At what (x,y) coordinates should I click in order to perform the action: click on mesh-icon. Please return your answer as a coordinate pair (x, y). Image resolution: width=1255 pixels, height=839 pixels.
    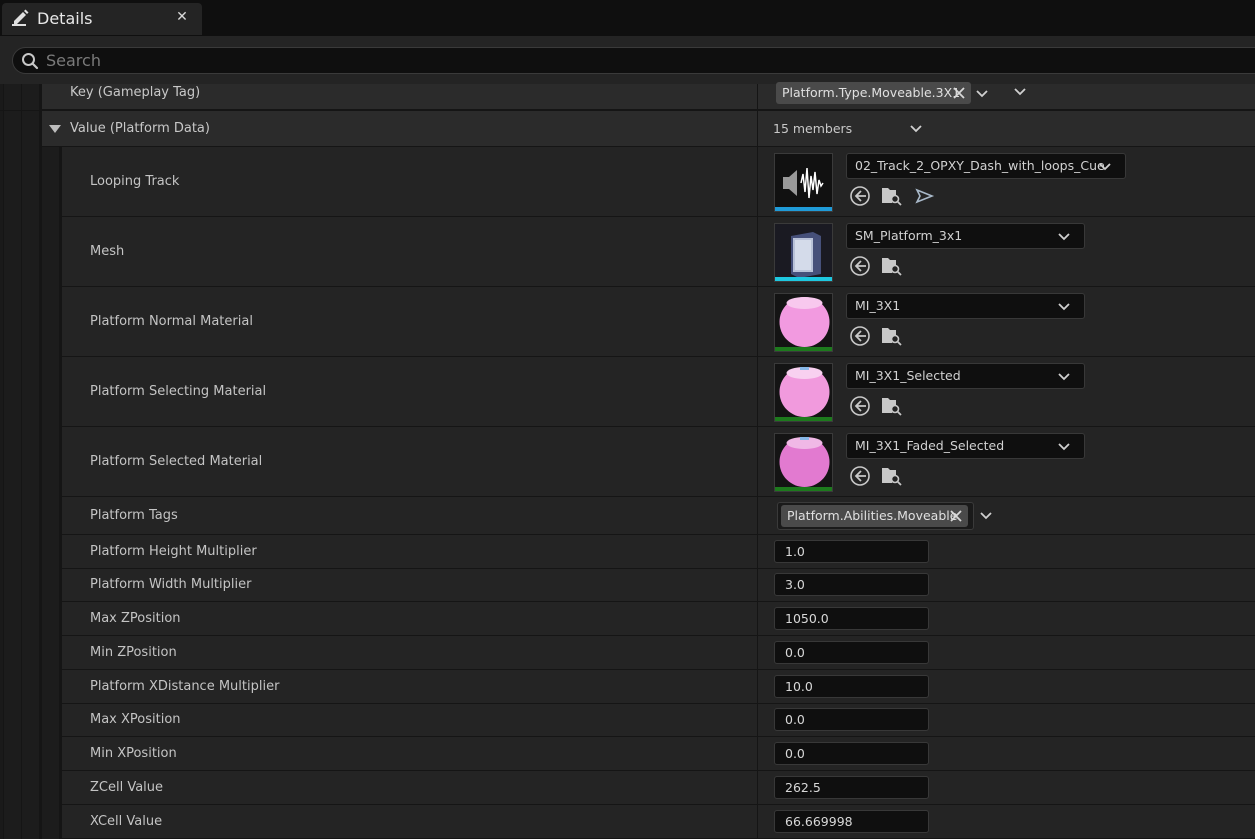
    Looking at the image, I should click on (803, 252).